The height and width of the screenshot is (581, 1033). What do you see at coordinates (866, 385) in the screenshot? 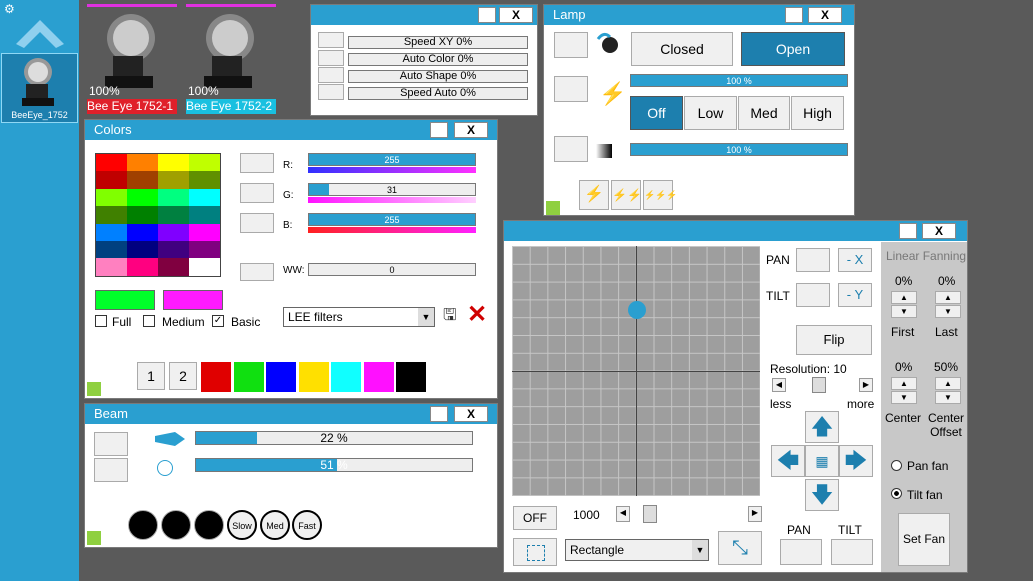
I see `resolution-right-button: ▶` at bounding box center [866, 385].